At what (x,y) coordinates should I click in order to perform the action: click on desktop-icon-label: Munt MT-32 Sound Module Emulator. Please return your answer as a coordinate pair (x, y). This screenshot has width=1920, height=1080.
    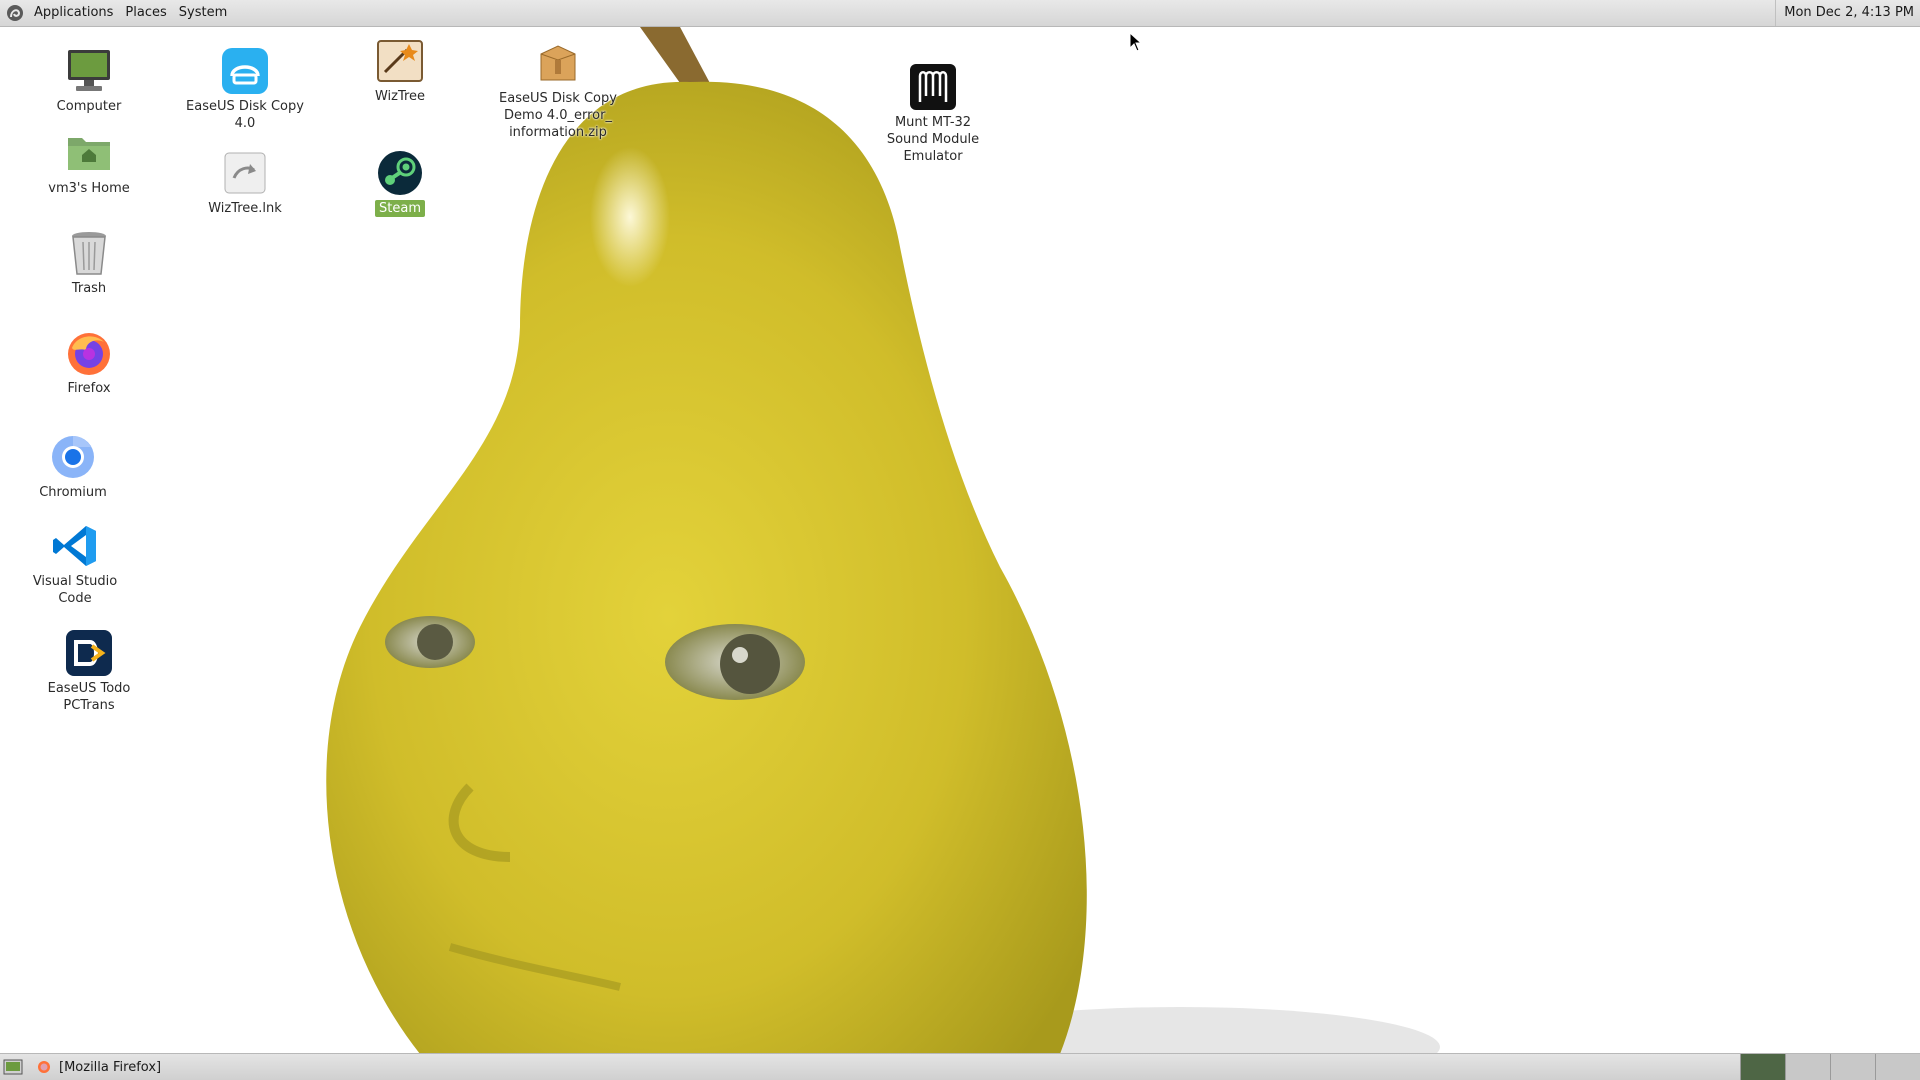
    Looking at the image, I should click on (933, 139).